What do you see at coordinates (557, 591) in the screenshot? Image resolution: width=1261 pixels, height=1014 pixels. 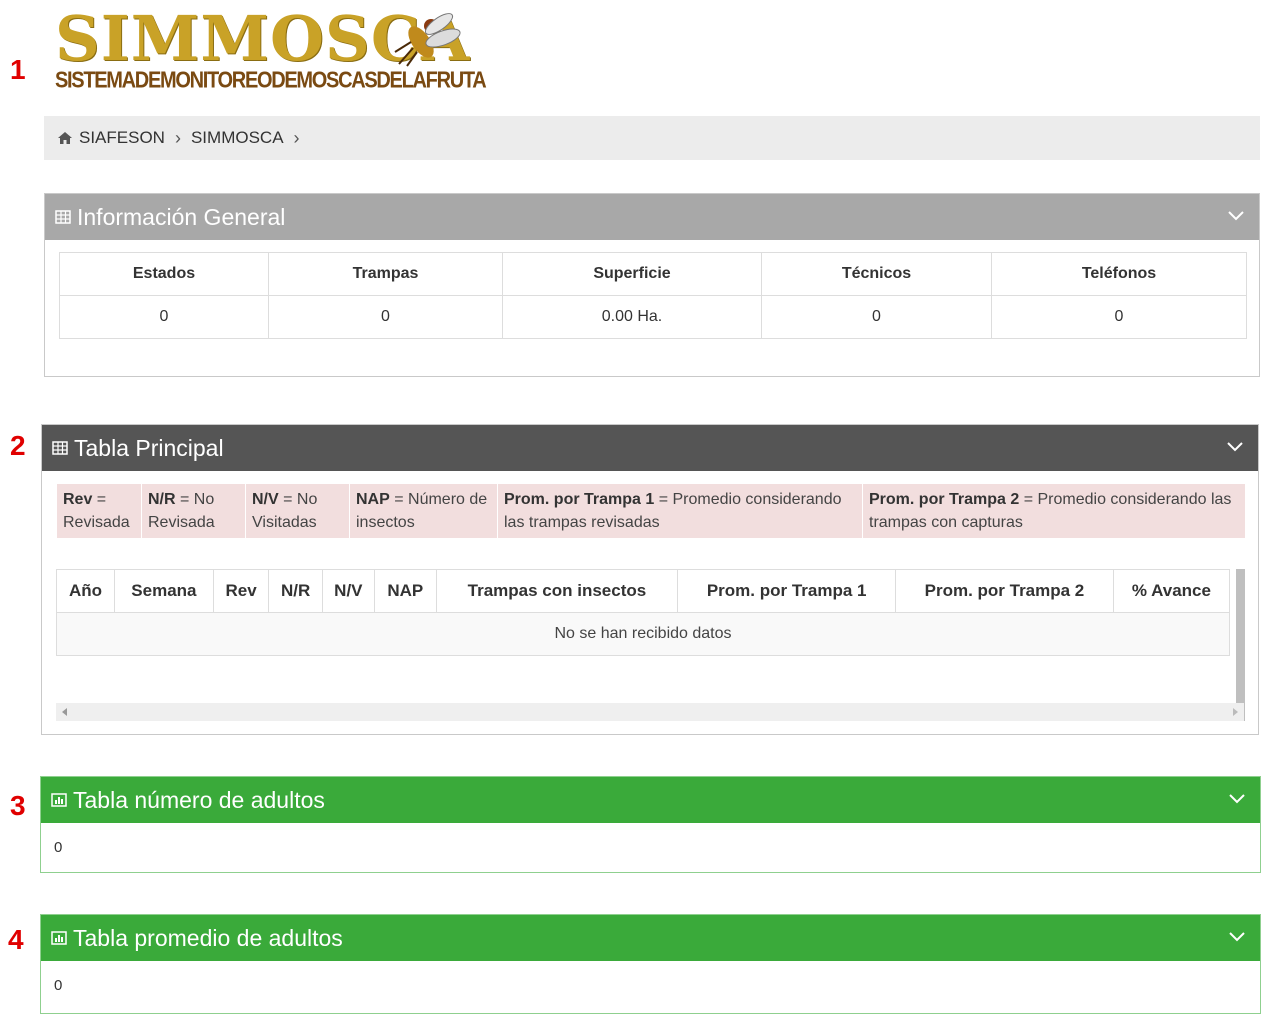 I see `column-header-trampas-con-insectos: Trampas con insectos` at bounding box center [557, 591].